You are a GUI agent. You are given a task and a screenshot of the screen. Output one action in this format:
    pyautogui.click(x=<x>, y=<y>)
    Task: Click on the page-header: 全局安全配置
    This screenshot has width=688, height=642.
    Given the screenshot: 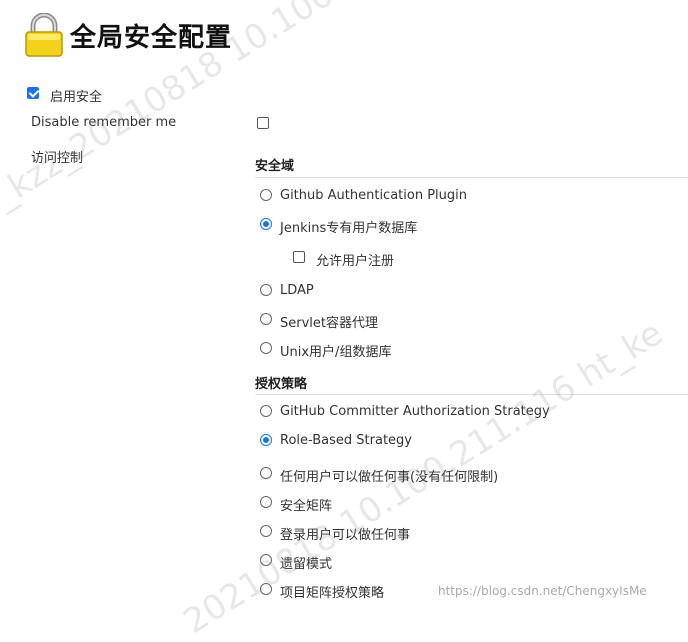 What is the action you would take?
    pyautogui.click(x=128, y=35)
    